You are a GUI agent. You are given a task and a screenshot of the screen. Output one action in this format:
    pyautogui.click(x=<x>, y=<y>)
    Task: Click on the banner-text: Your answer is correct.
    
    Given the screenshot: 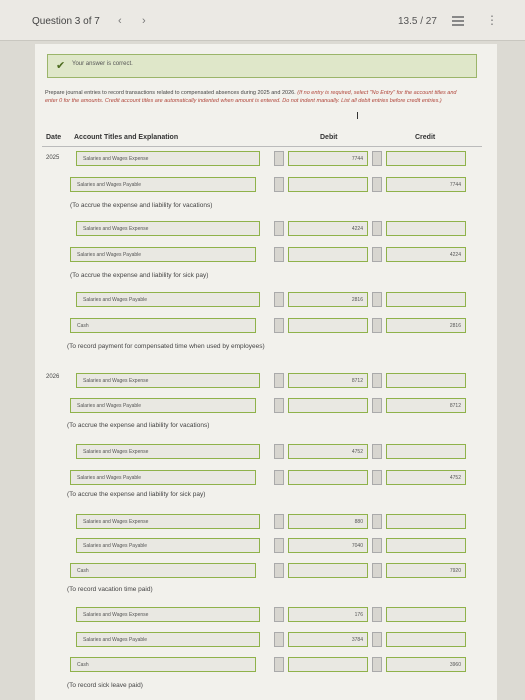 What is the action you would take?
    pyautogui.click(x=102, y=64)
    